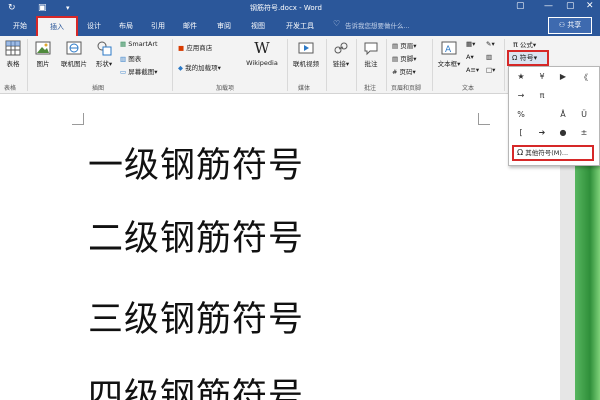 This screenshot has height=400, width=600. I want to click on addins-icon: ◆, so click(180, 68).